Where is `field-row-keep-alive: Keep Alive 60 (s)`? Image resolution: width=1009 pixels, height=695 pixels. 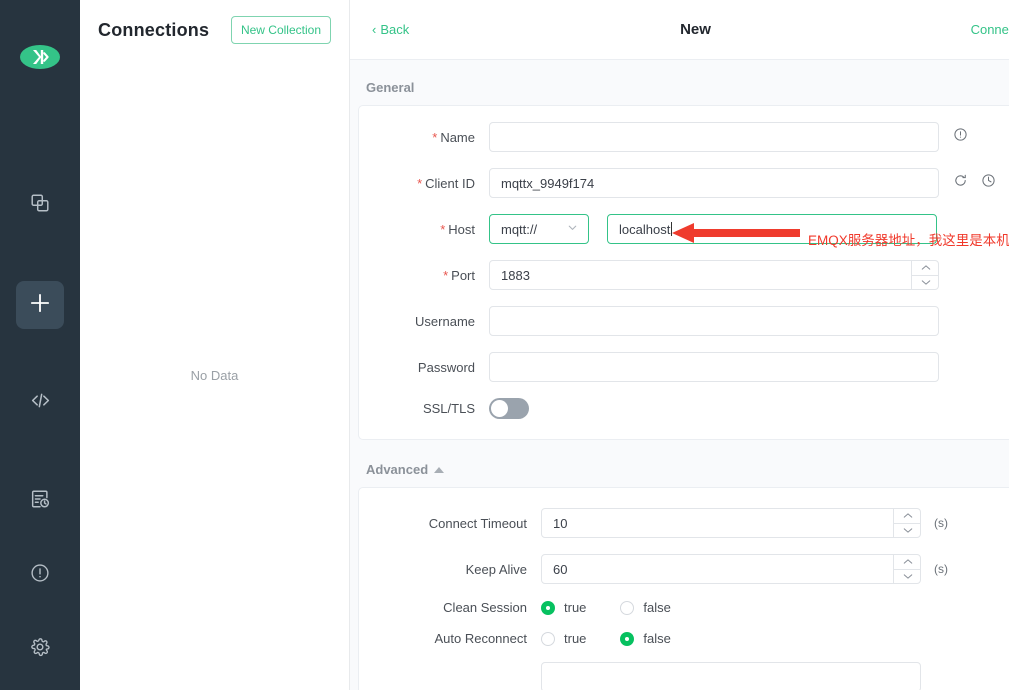 field-row-keep-alive: Keep Alive 60 (s) is located at coordinates (688, 569).